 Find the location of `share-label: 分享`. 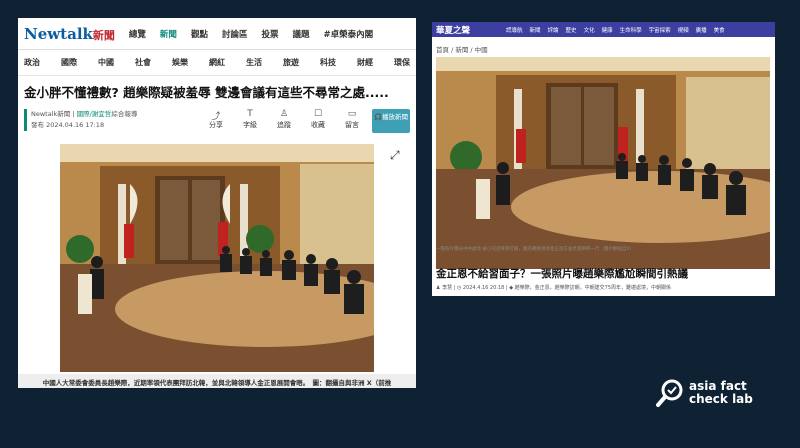

share-label: 分享 is located at coordinates (216, 125).